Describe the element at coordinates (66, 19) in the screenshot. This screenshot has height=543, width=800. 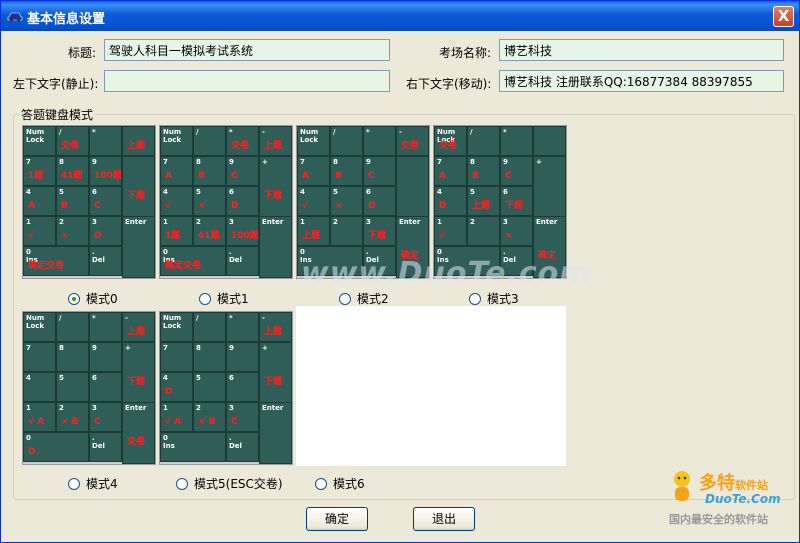
I see `window-title: 基本信息设置` at that location.